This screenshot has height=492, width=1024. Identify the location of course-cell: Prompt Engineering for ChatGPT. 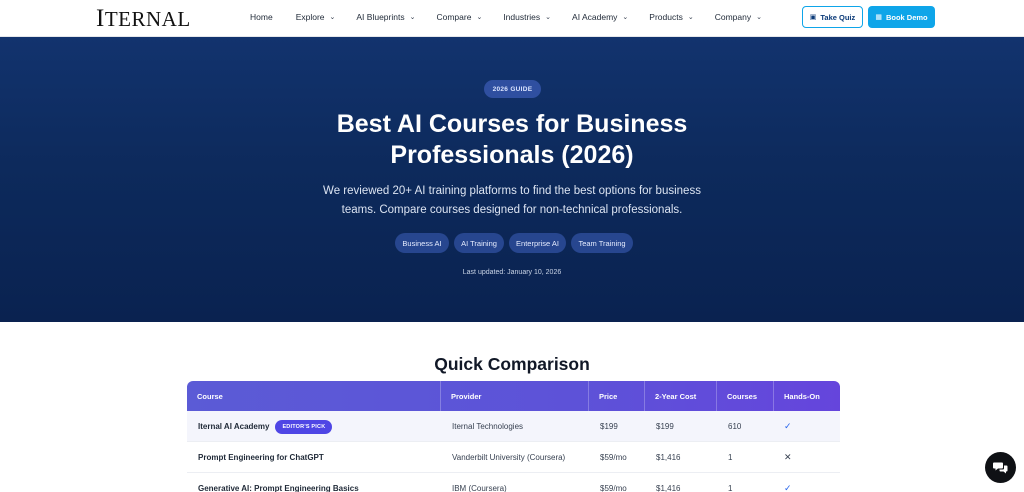
(314, 457).